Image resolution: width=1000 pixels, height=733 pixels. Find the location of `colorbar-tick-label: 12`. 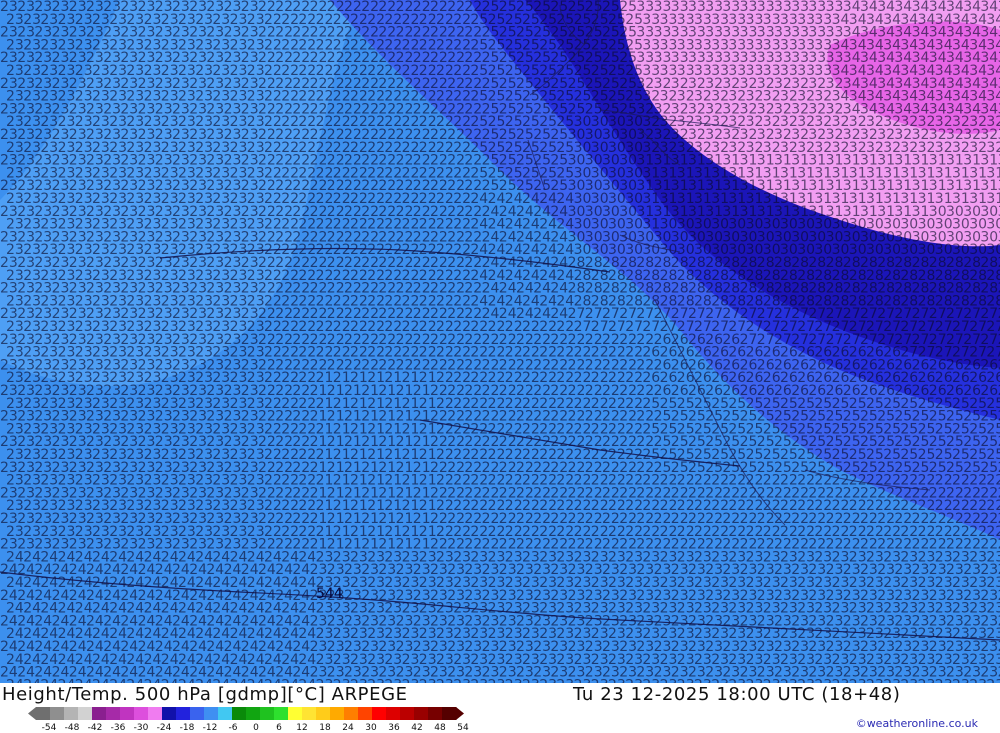

colorbar-tick-label: 12 is located at coordinates (302, 728).